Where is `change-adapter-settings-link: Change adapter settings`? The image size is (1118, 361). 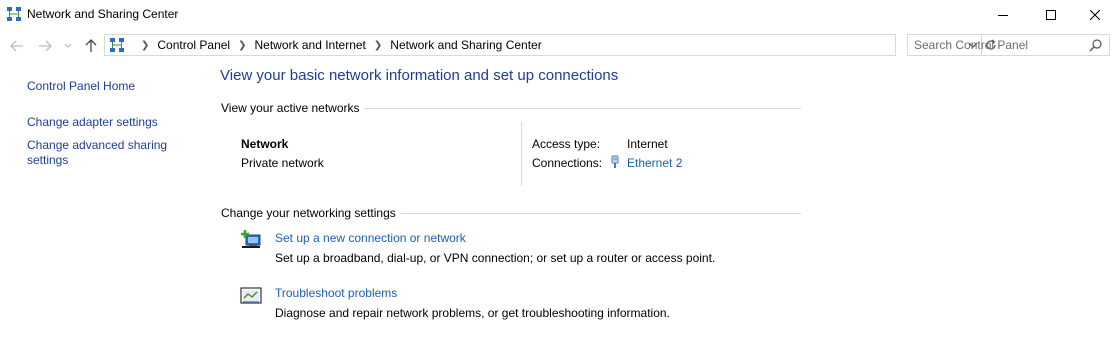
change-adapter-settings-link: Change adapter settings is located at coordinates (92, 122).